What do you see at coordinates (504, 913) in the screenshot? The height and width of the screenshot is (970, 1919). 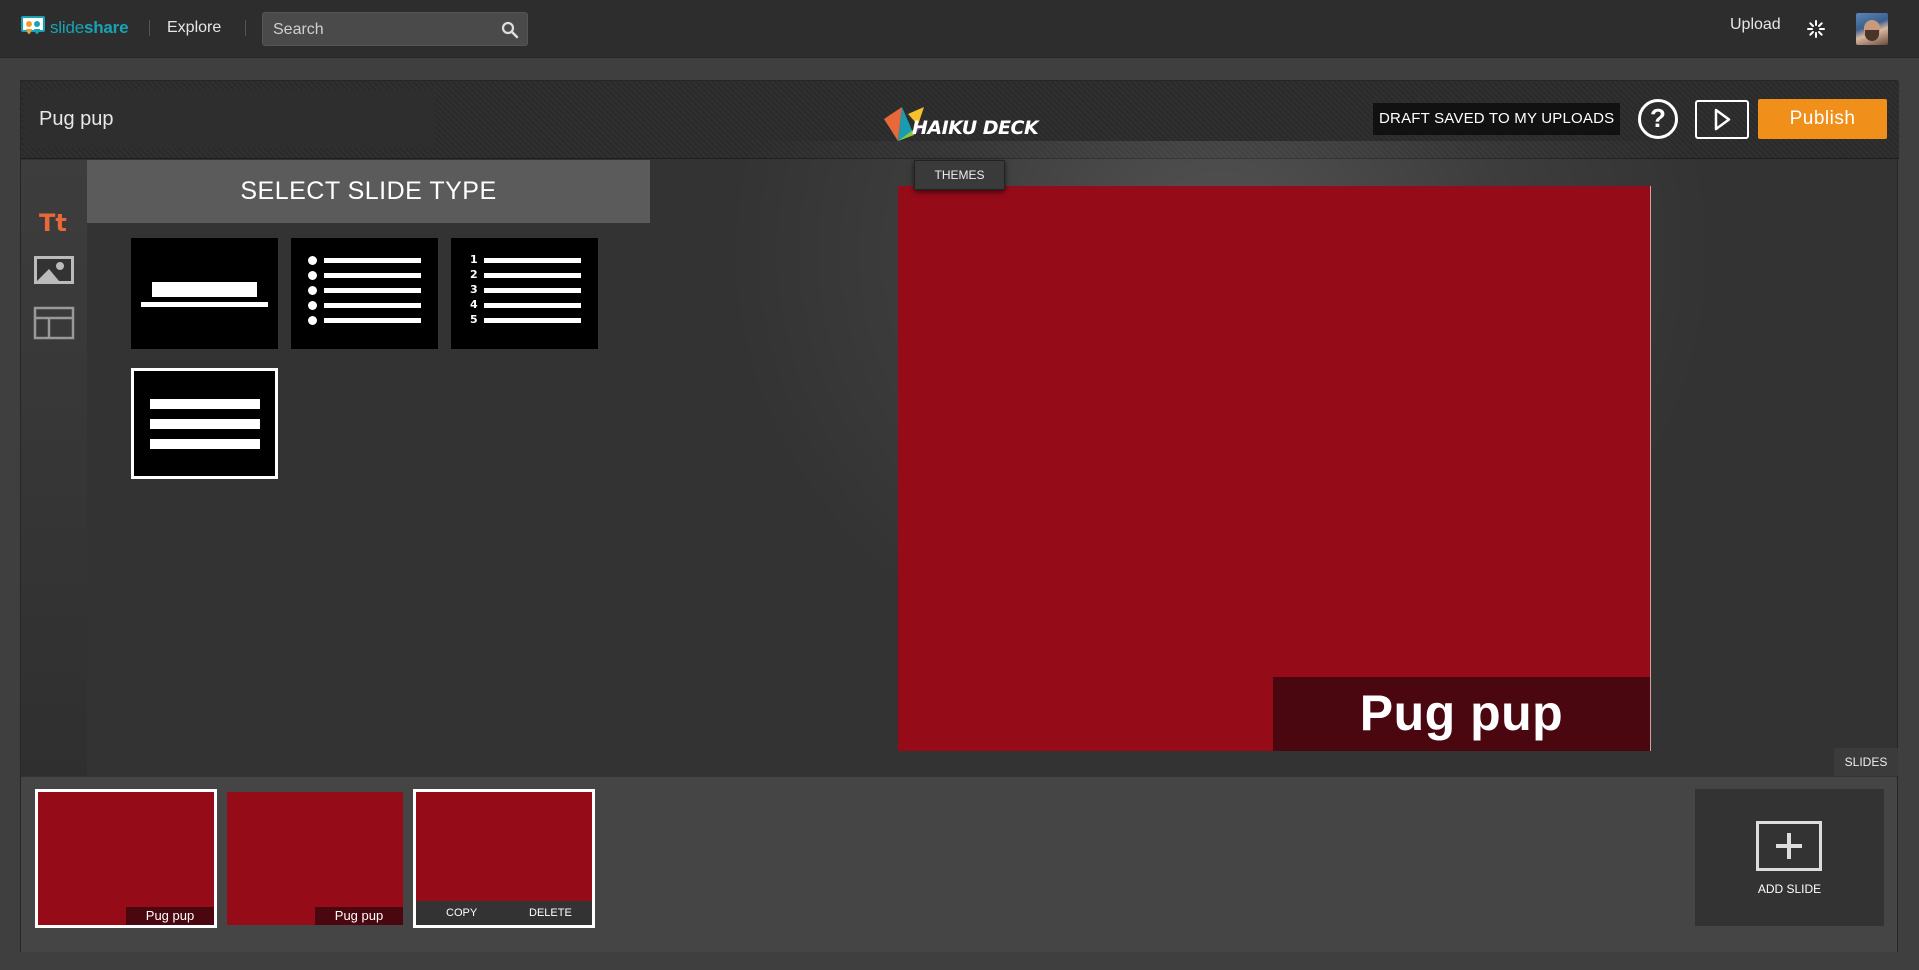 I see `thumbnail-actions: COPY DELETE` at bounding box center [504, 913].